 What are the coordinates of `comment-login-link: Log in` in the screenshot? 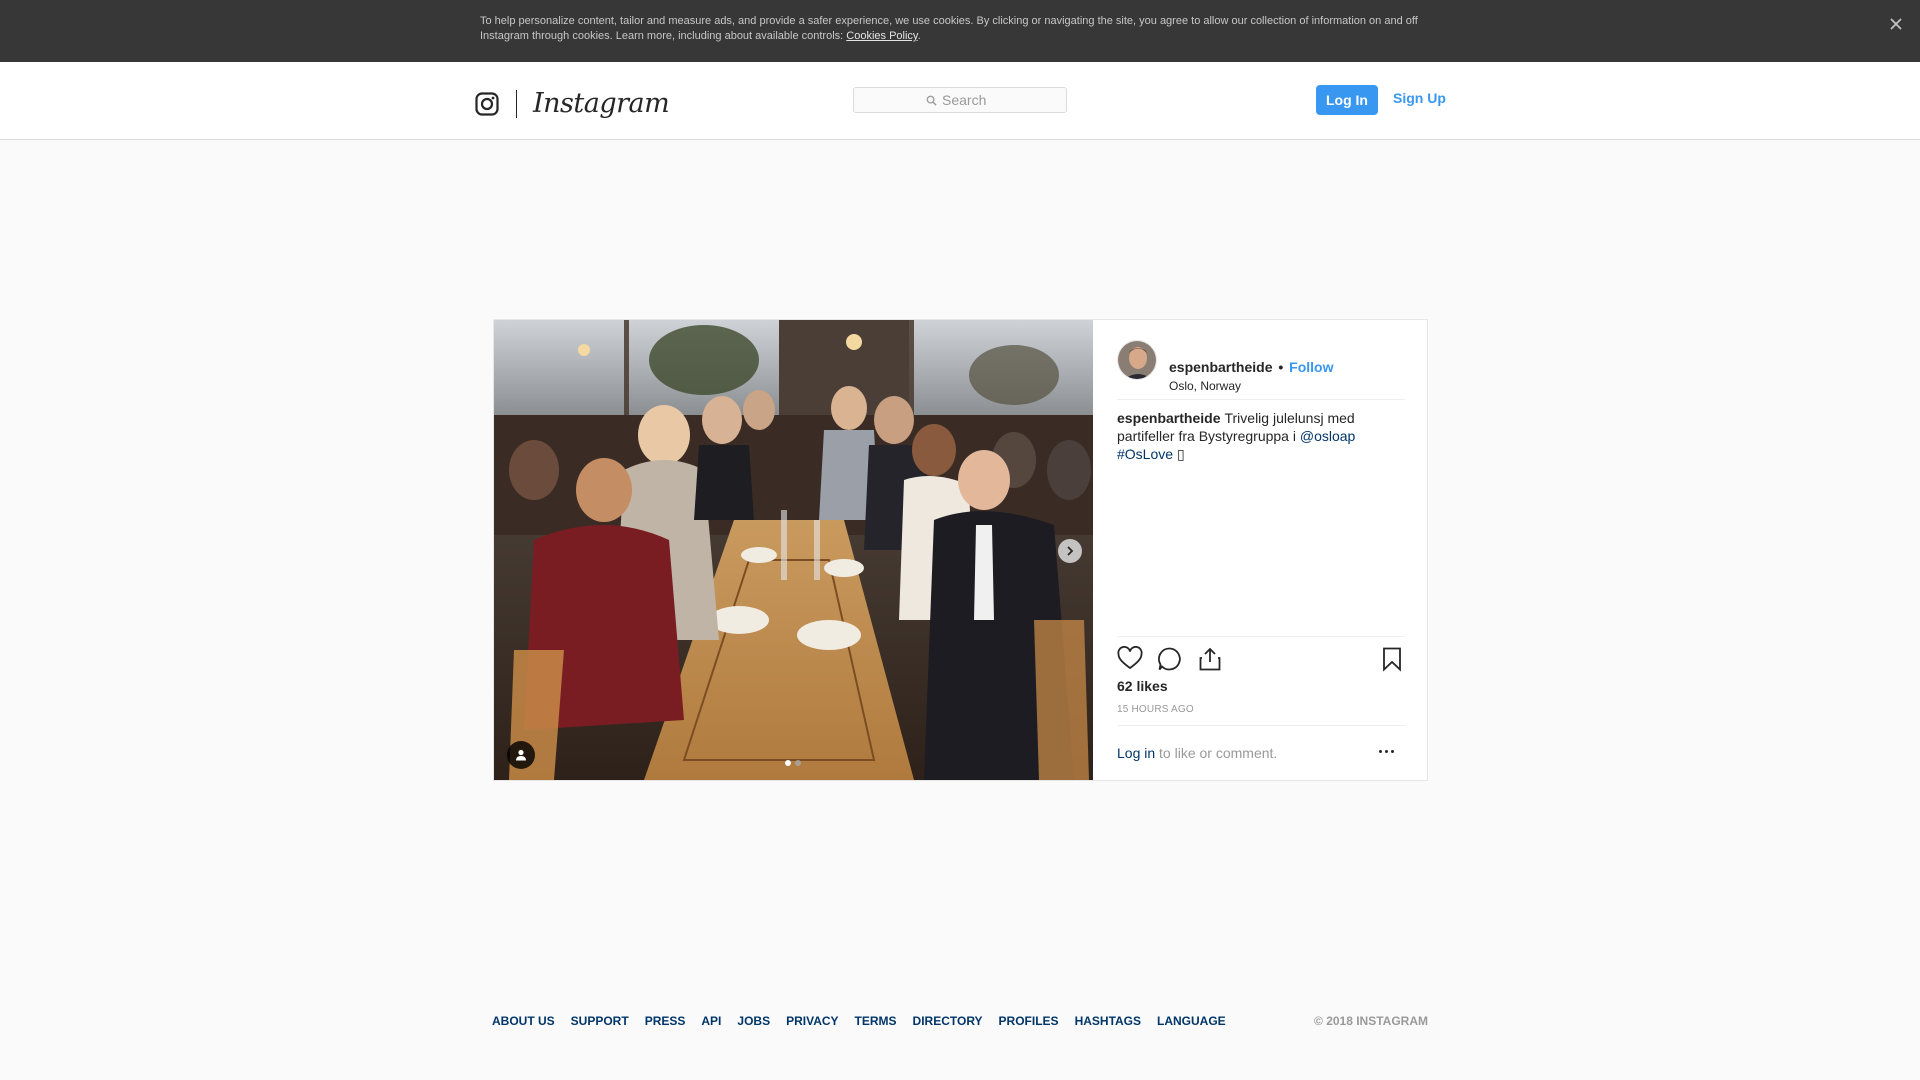 It's located at (1136, 753).